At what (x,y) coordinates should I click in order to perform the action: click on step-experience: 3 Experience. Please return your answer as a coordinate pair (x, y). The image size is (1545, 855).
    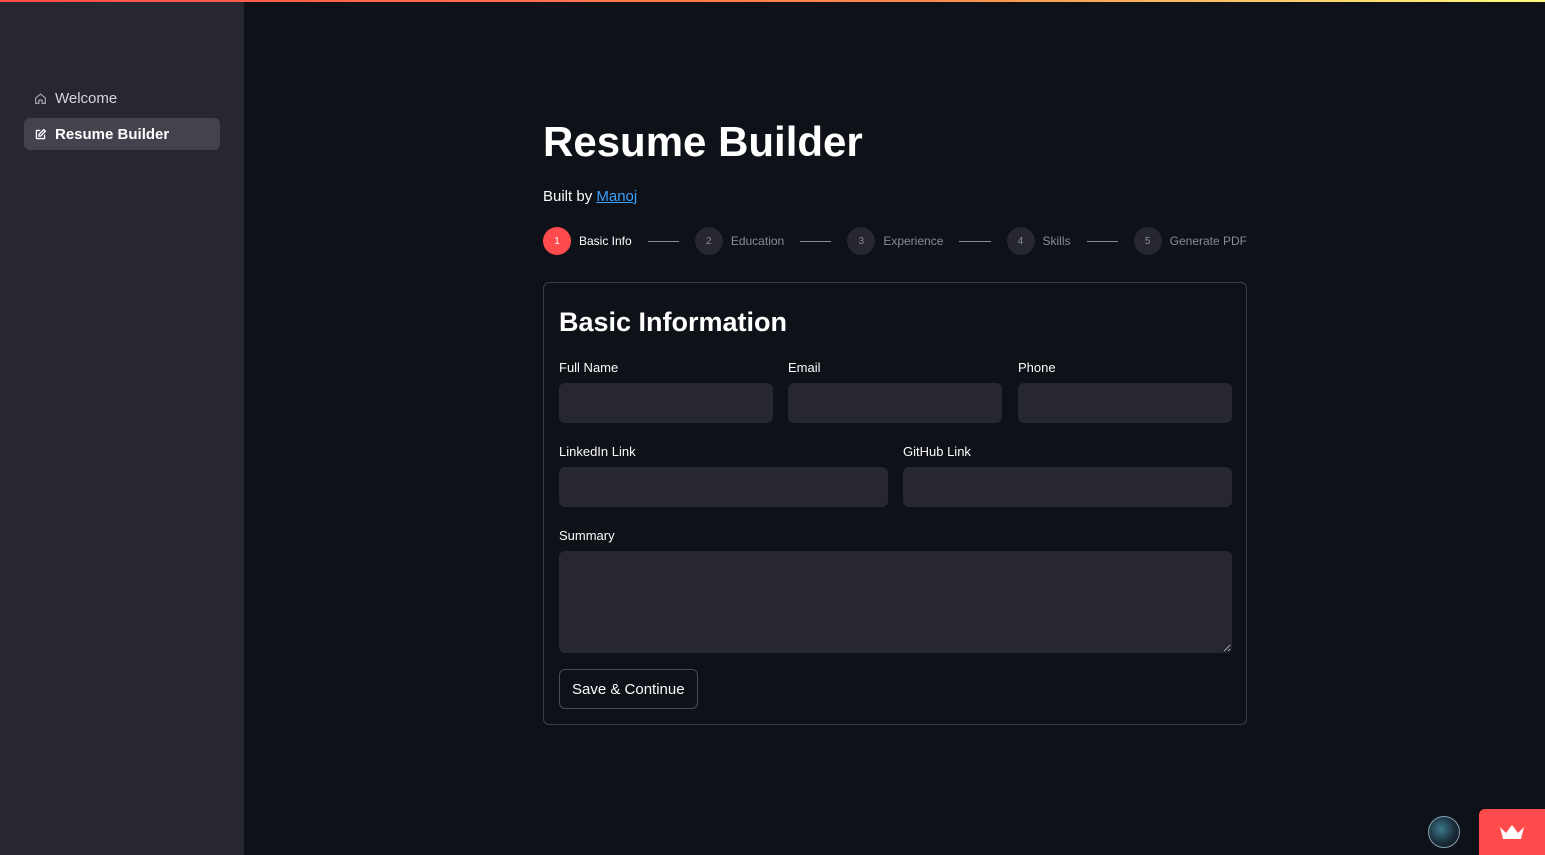
    Looking at the image, I should click on (895, 241).